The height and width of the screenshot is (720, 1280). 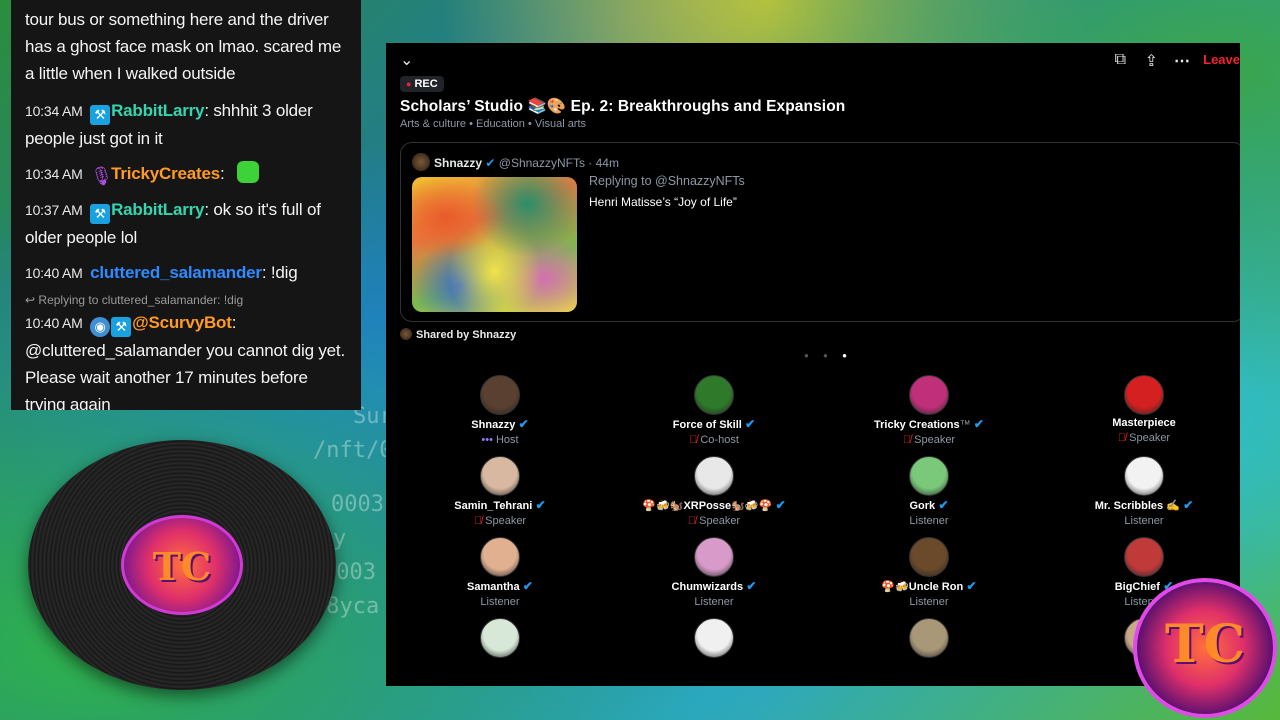 What do you see at coordinates (1120, 60) in the screenshot?
I see `picture-in-picture-icon: ⧉` at bounding box center [1120, 60].